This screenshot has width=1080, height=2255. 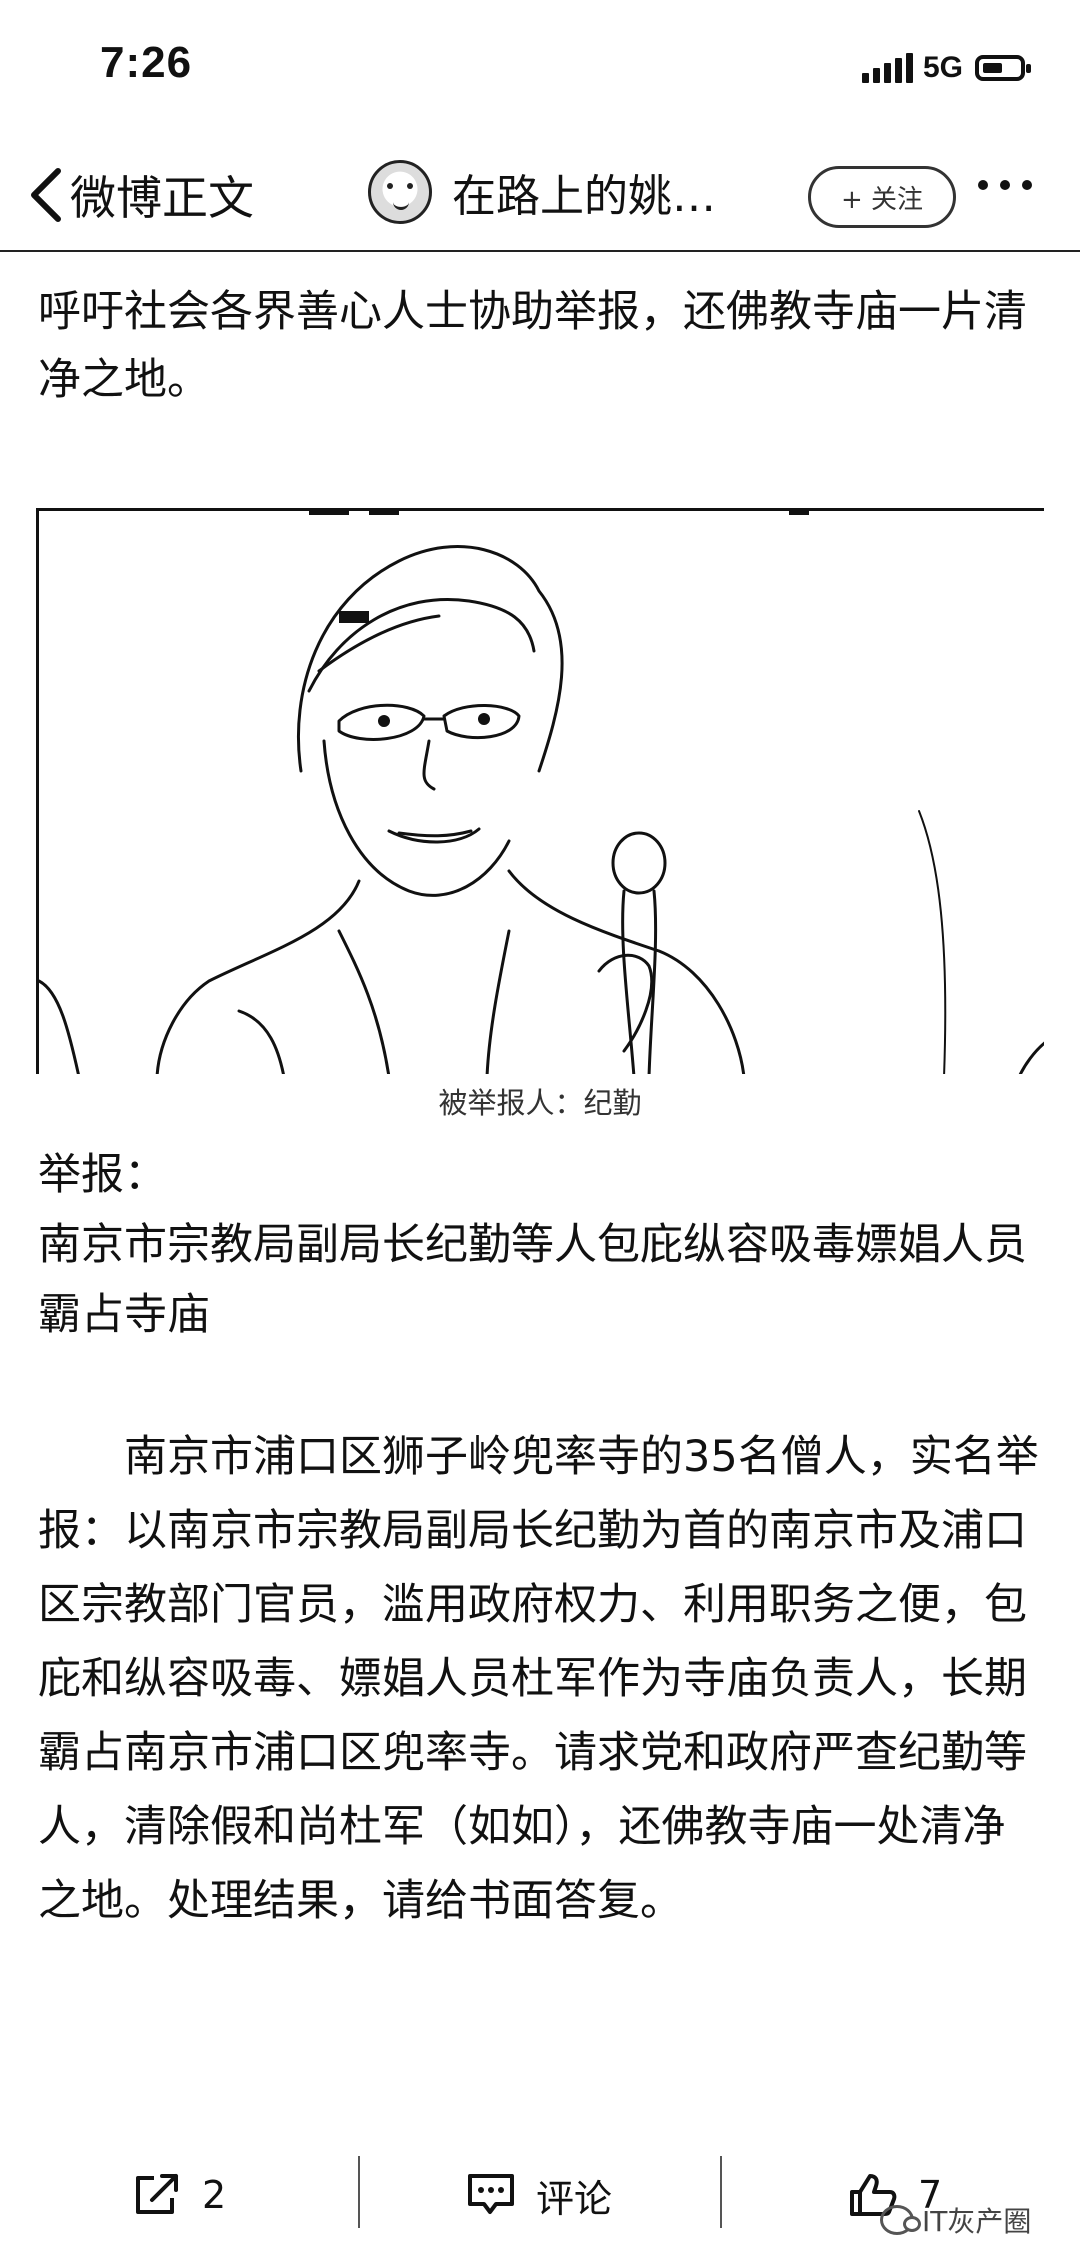 What do you see at coordinates (540, 70) in the screenshot?
I see `status-bar: 7:26 5G` at bounding box center [540, 70].